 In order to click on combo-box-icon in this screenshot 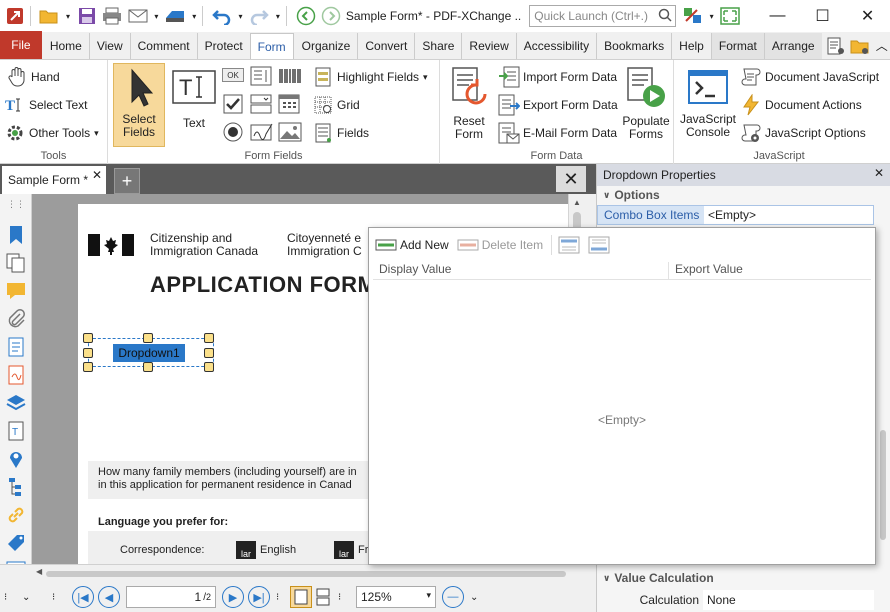, I will do `click(261, 105)`.